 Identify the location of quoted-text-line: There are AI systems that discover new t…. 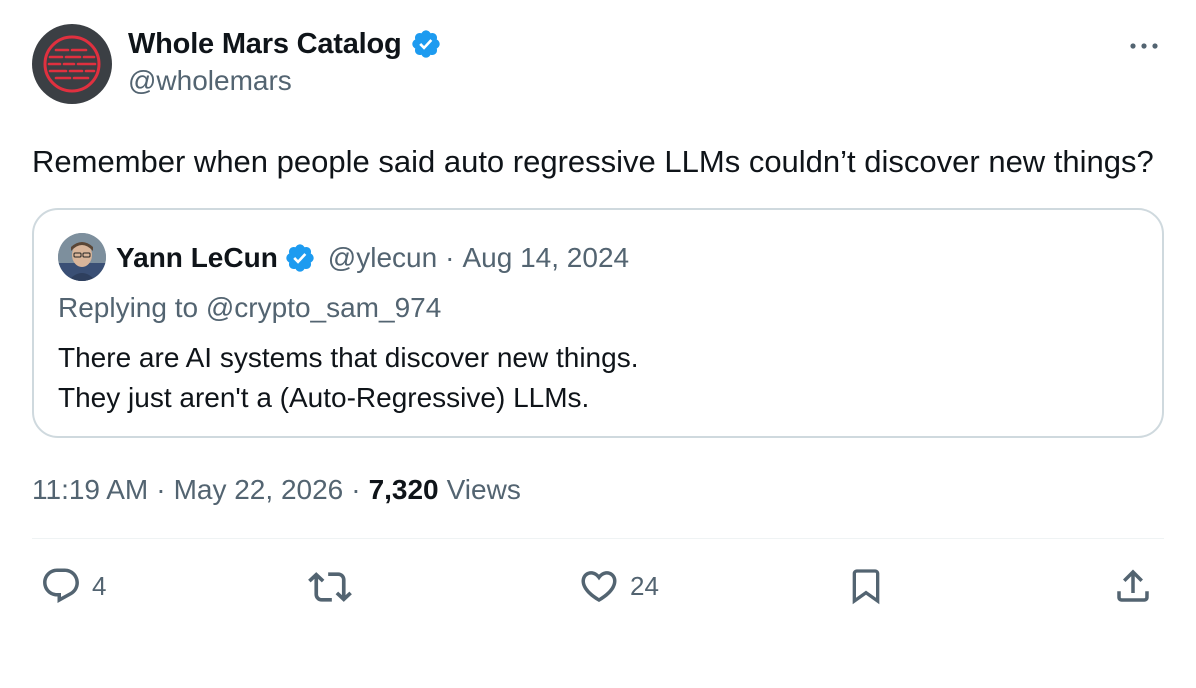
(348, 357).